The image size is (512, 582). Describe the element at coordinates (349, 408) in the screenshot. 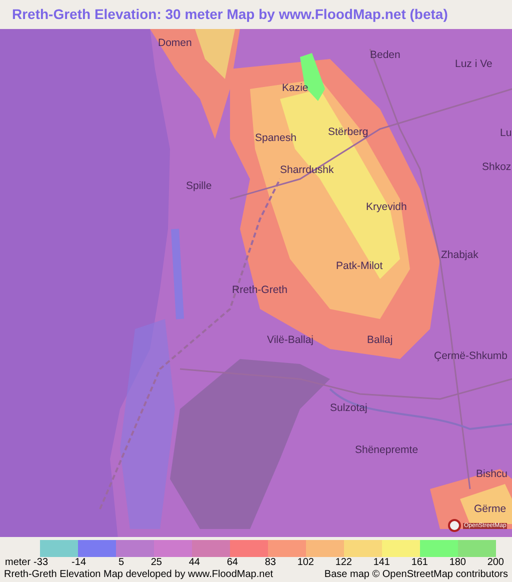

I see `place-label: Sulzotaj` at that location.